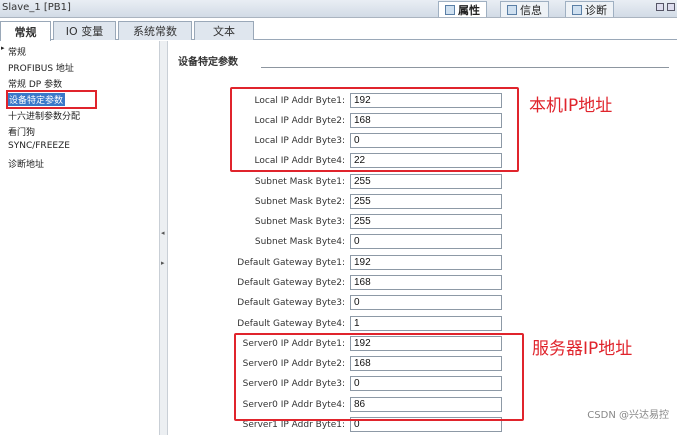 The height and width of the screenshot is (435, 677). Describe the element at coordinates (338, 31) in the screenshot. I see `property-tabs: 常规 IO 变量 系统常数 文本` at that location.